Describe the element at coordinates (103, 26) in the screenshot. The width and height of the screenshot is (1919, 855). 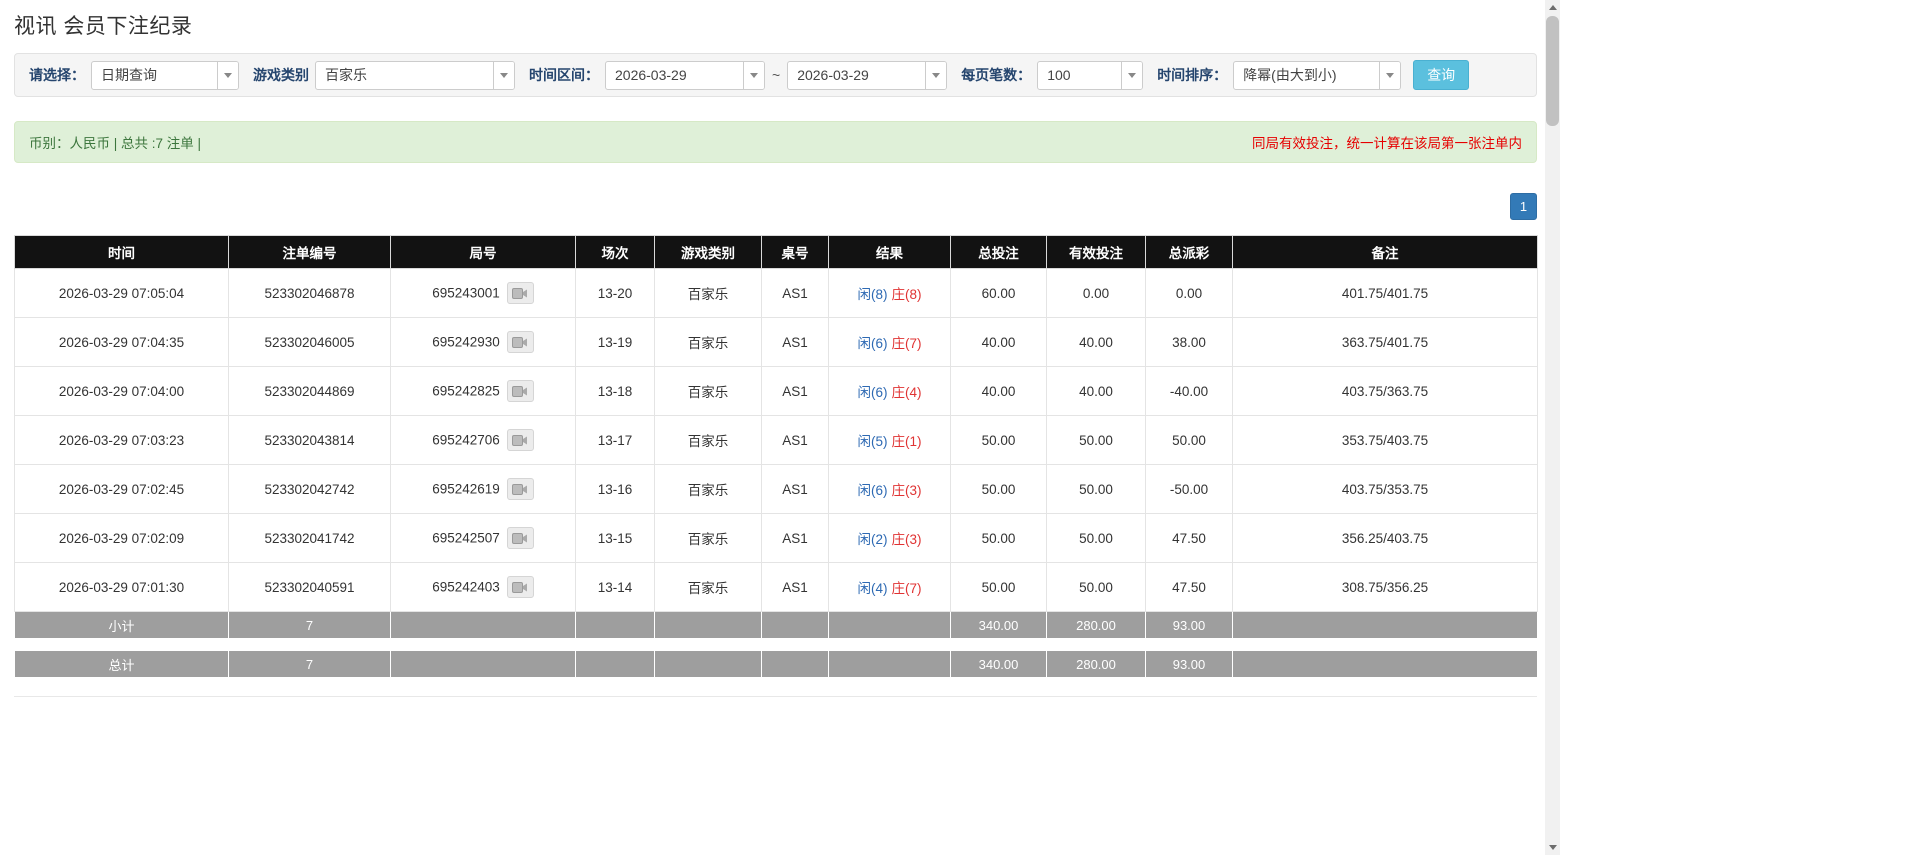
I see `page-title: 视讯 会员下注纪录` at that location.